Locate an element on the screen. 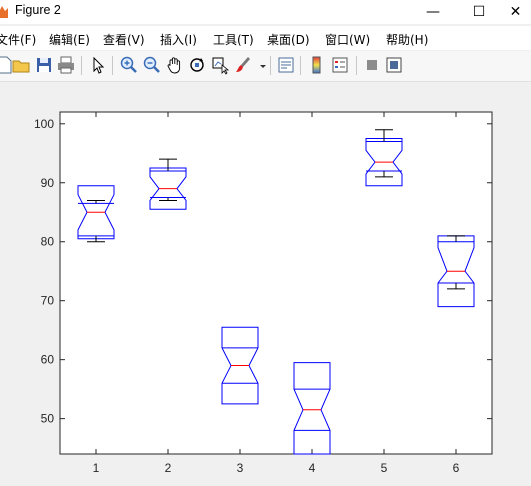  title-bar: Figure 2 — ☐ ✕ is located at coordinates (265, 12).